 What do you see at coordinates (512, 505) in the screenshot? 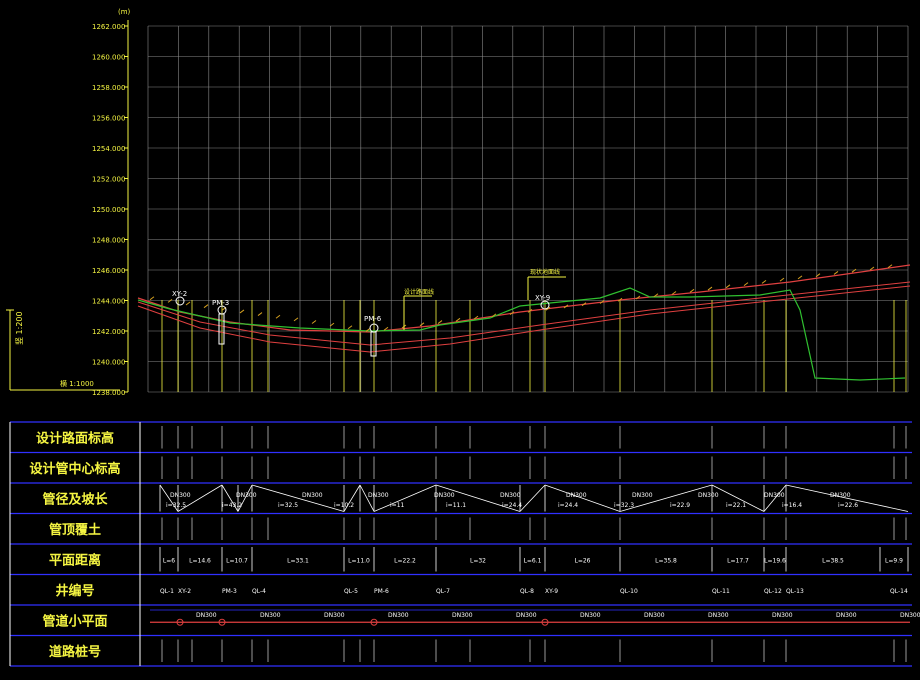
I see `slope-value: i=24.4` at bounding box center [512, 505].